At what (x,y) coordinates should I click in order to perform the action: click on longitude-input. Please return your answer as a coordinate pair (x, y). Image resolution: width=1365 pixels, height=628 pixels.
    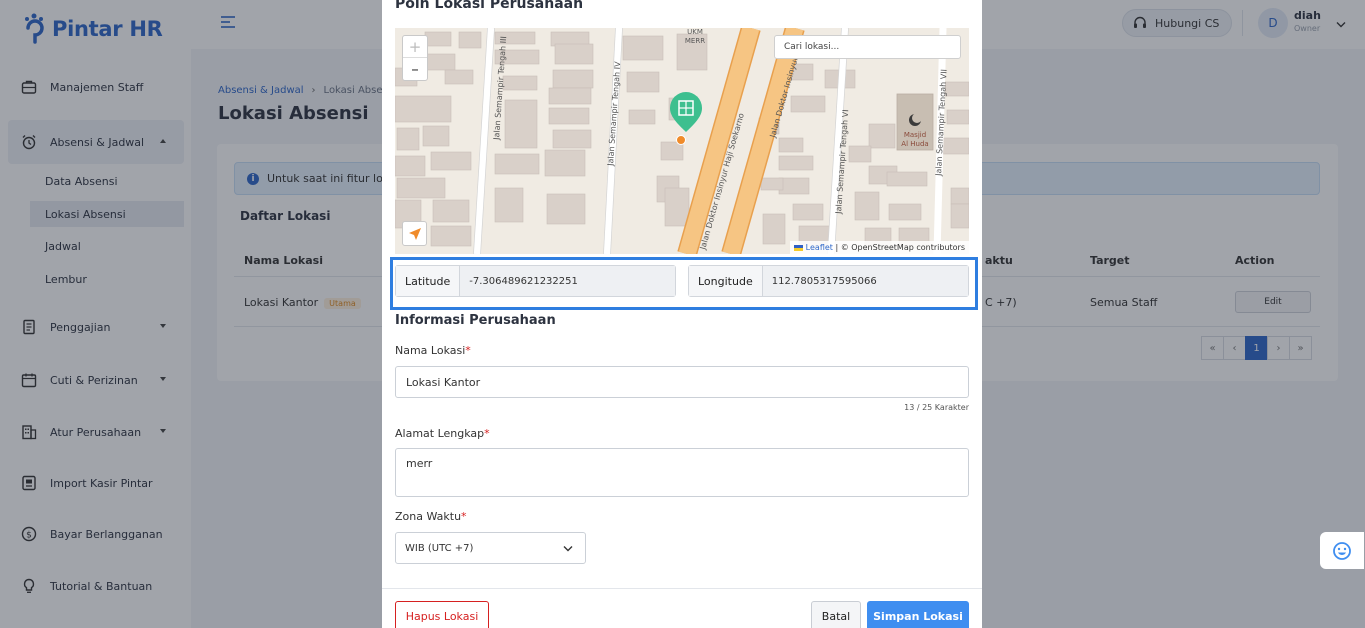
    Looking at the image, I should click on (865, 281).